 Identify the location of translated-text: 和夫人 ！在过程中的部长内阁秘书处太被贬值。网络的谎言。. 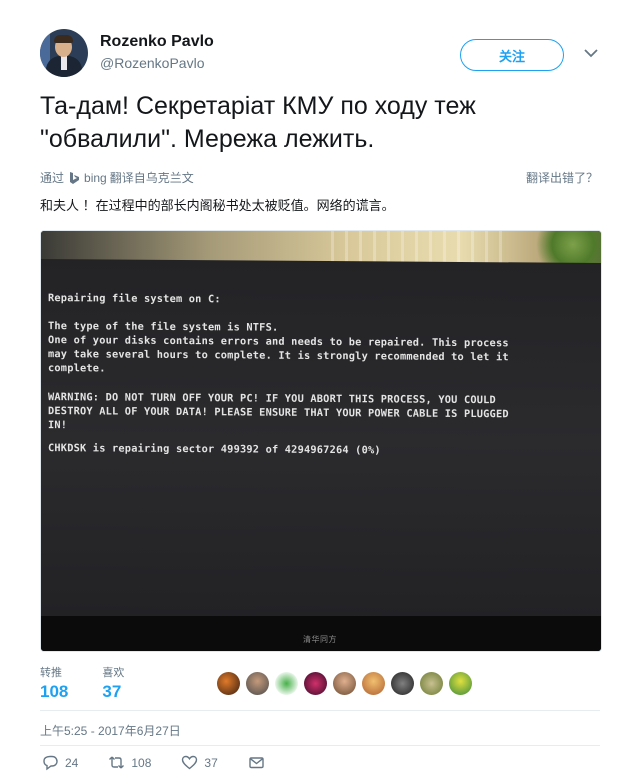
(217, 205).